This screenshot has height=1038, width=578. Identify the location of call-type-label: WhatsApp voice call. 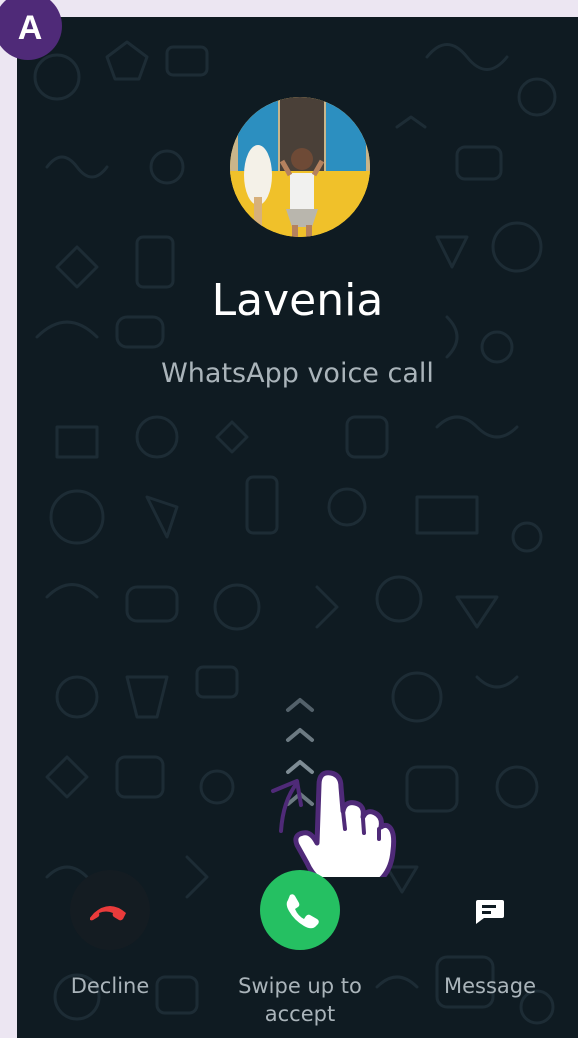
(297, 373).